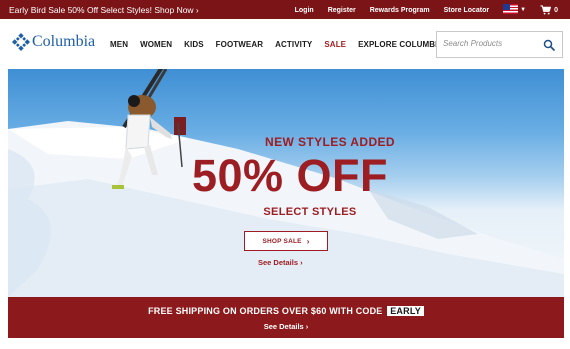 The width and height of the screenshot is (570, 349). I want to click on hero-headline-sub: SELECT STYLES, so click(310, 212).